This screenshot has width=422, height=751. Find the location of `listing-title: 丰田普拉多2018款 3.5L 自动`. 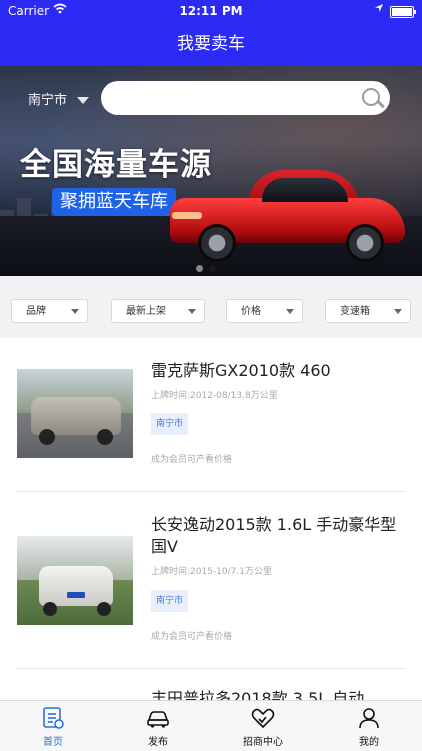

listing-title: 丰田普拉多2018款 3.5L 自动 is located at coordinates (258, 694).